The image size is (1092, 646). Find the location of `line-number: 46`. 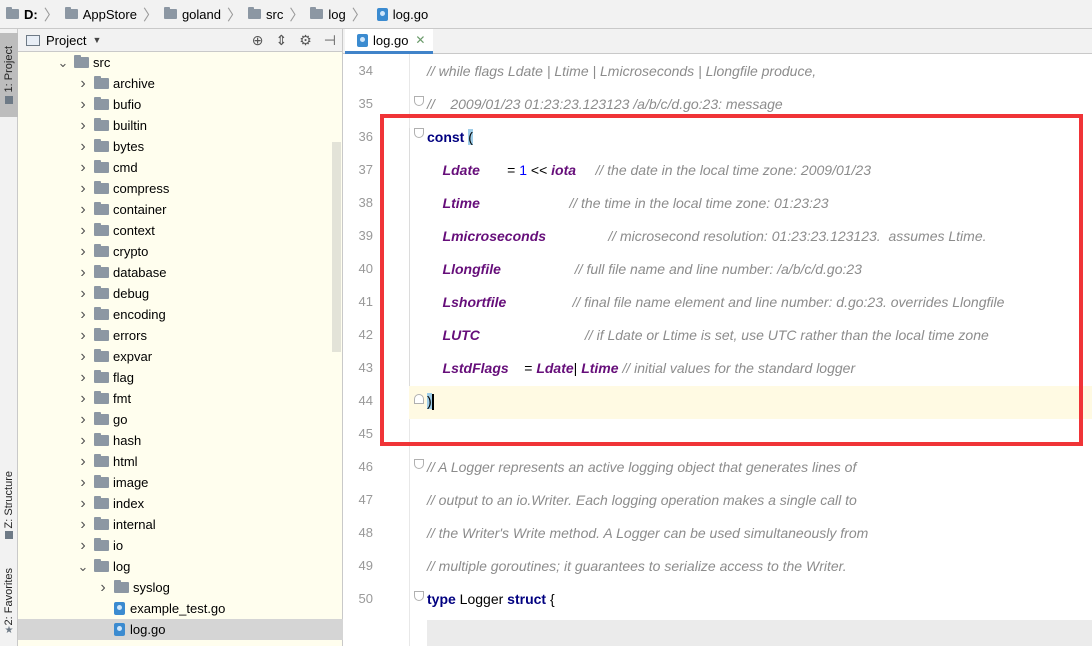

line-number: 46 is located at coordinates (365, 466).